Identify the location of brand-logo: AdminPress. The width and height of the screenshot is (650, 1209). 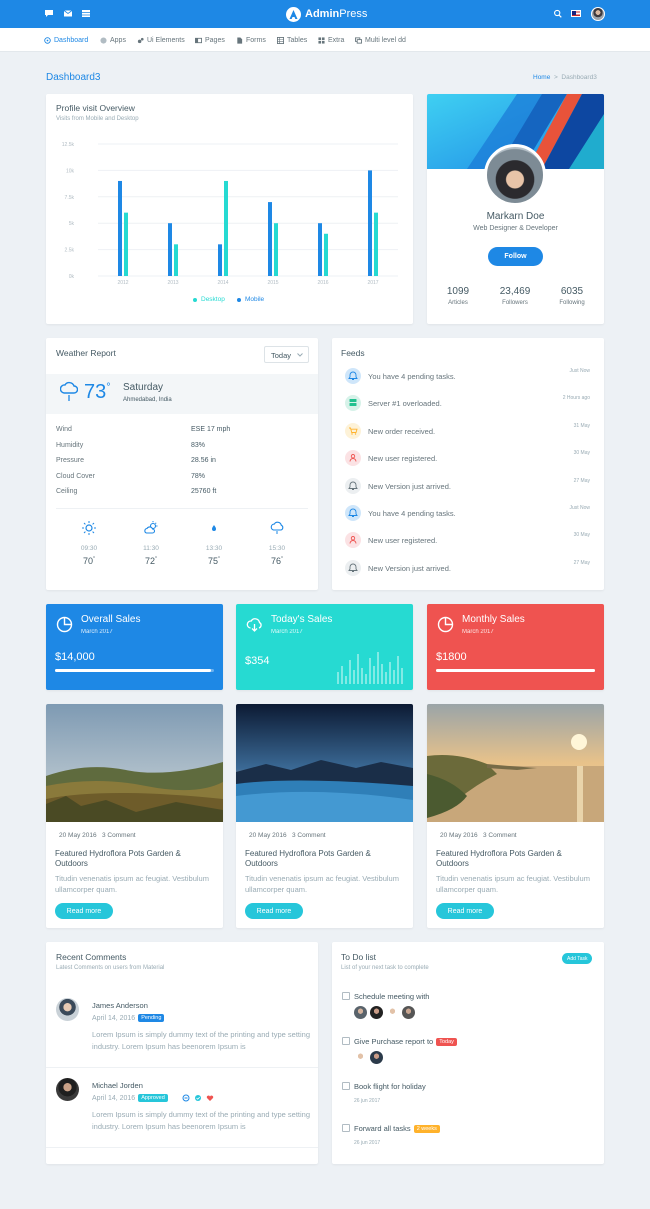
(326, 14).